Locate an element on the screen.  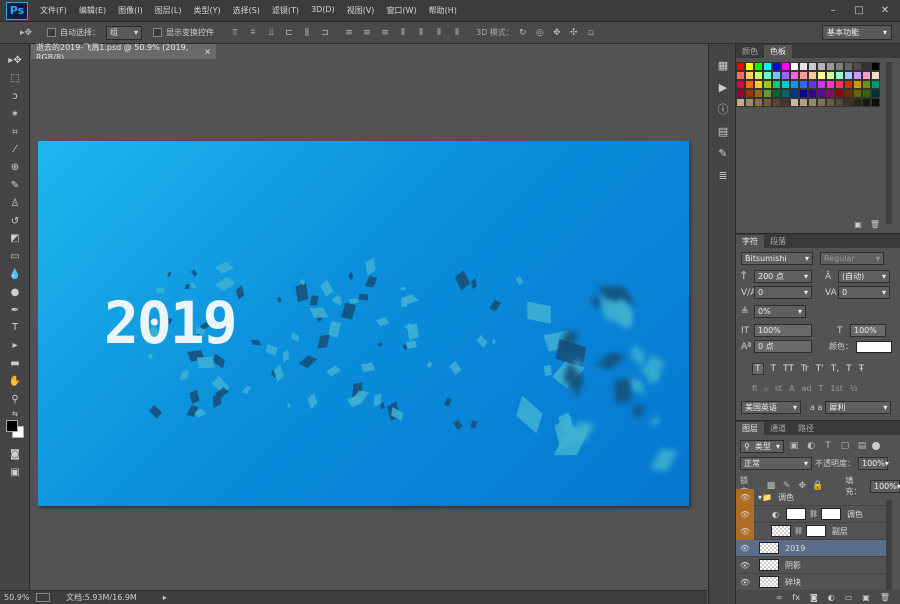
opentype-button: ½ is located at coordinates (854, 388).